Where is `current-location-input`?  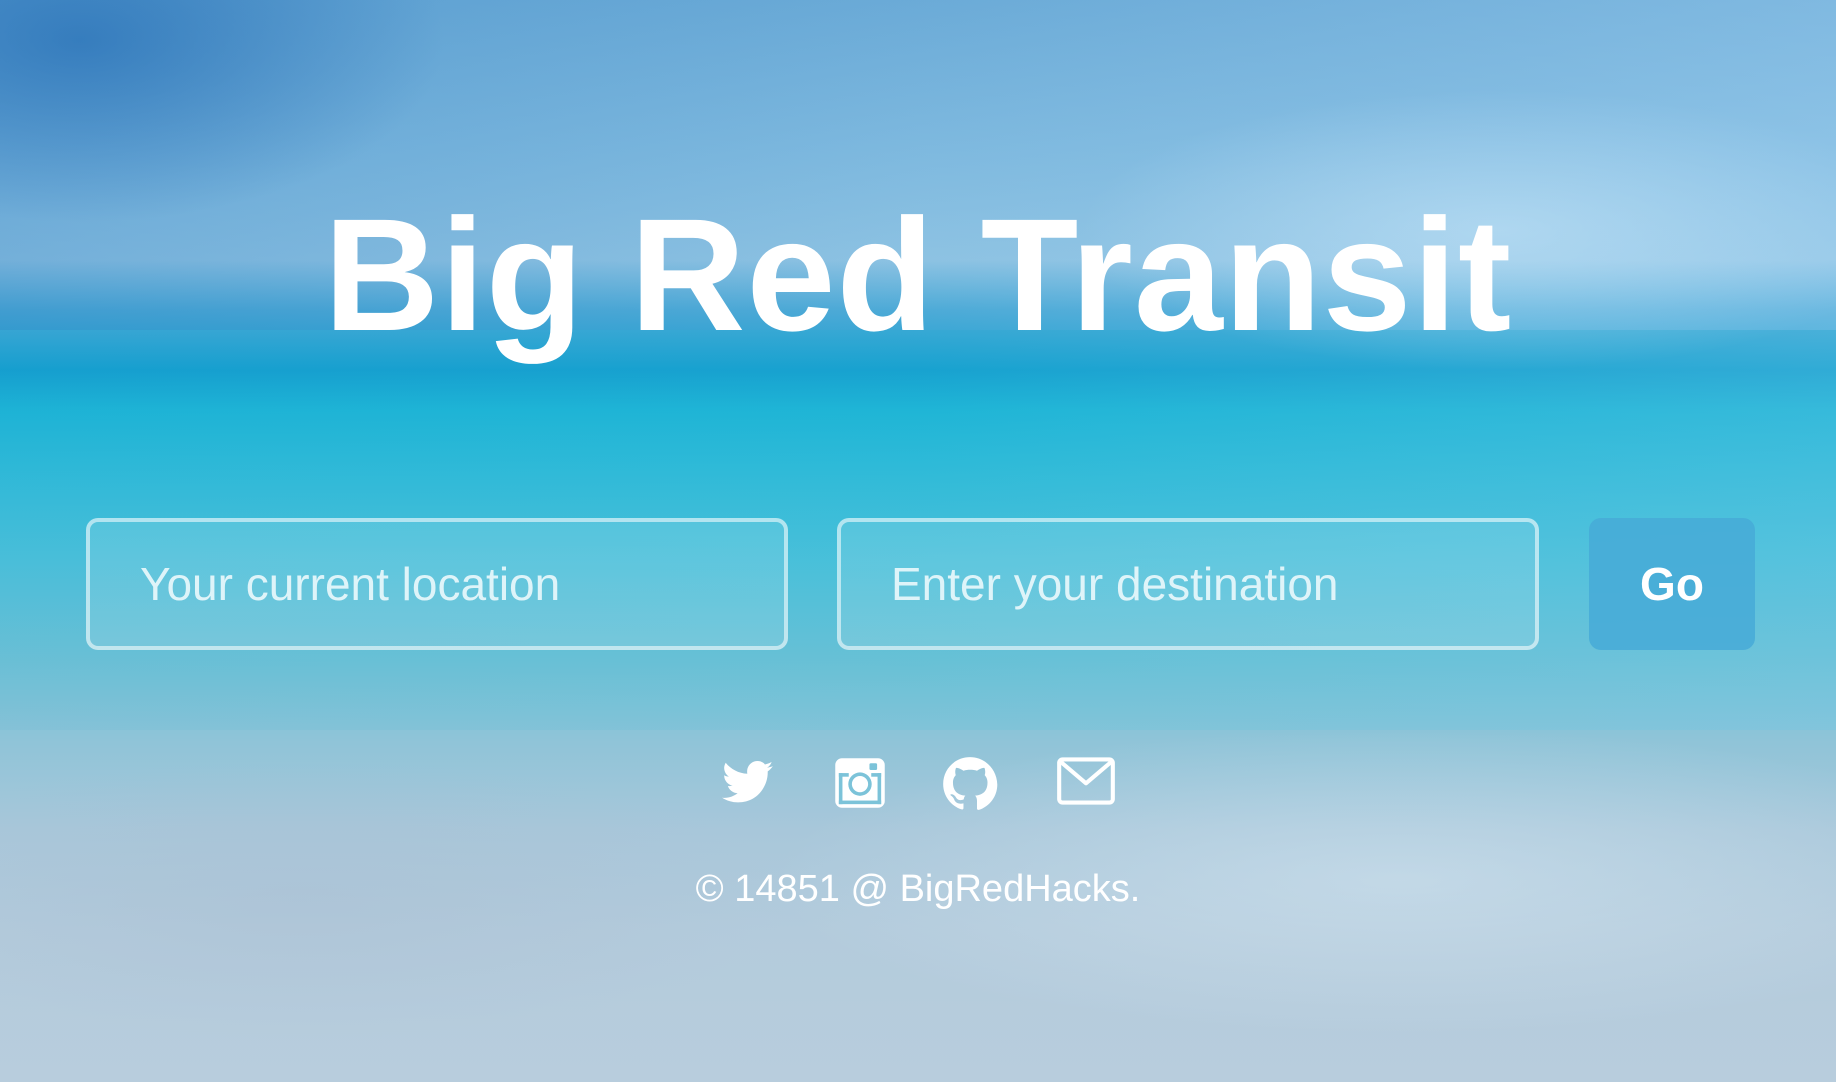 current-location-input is located at coordinates (437, 584).